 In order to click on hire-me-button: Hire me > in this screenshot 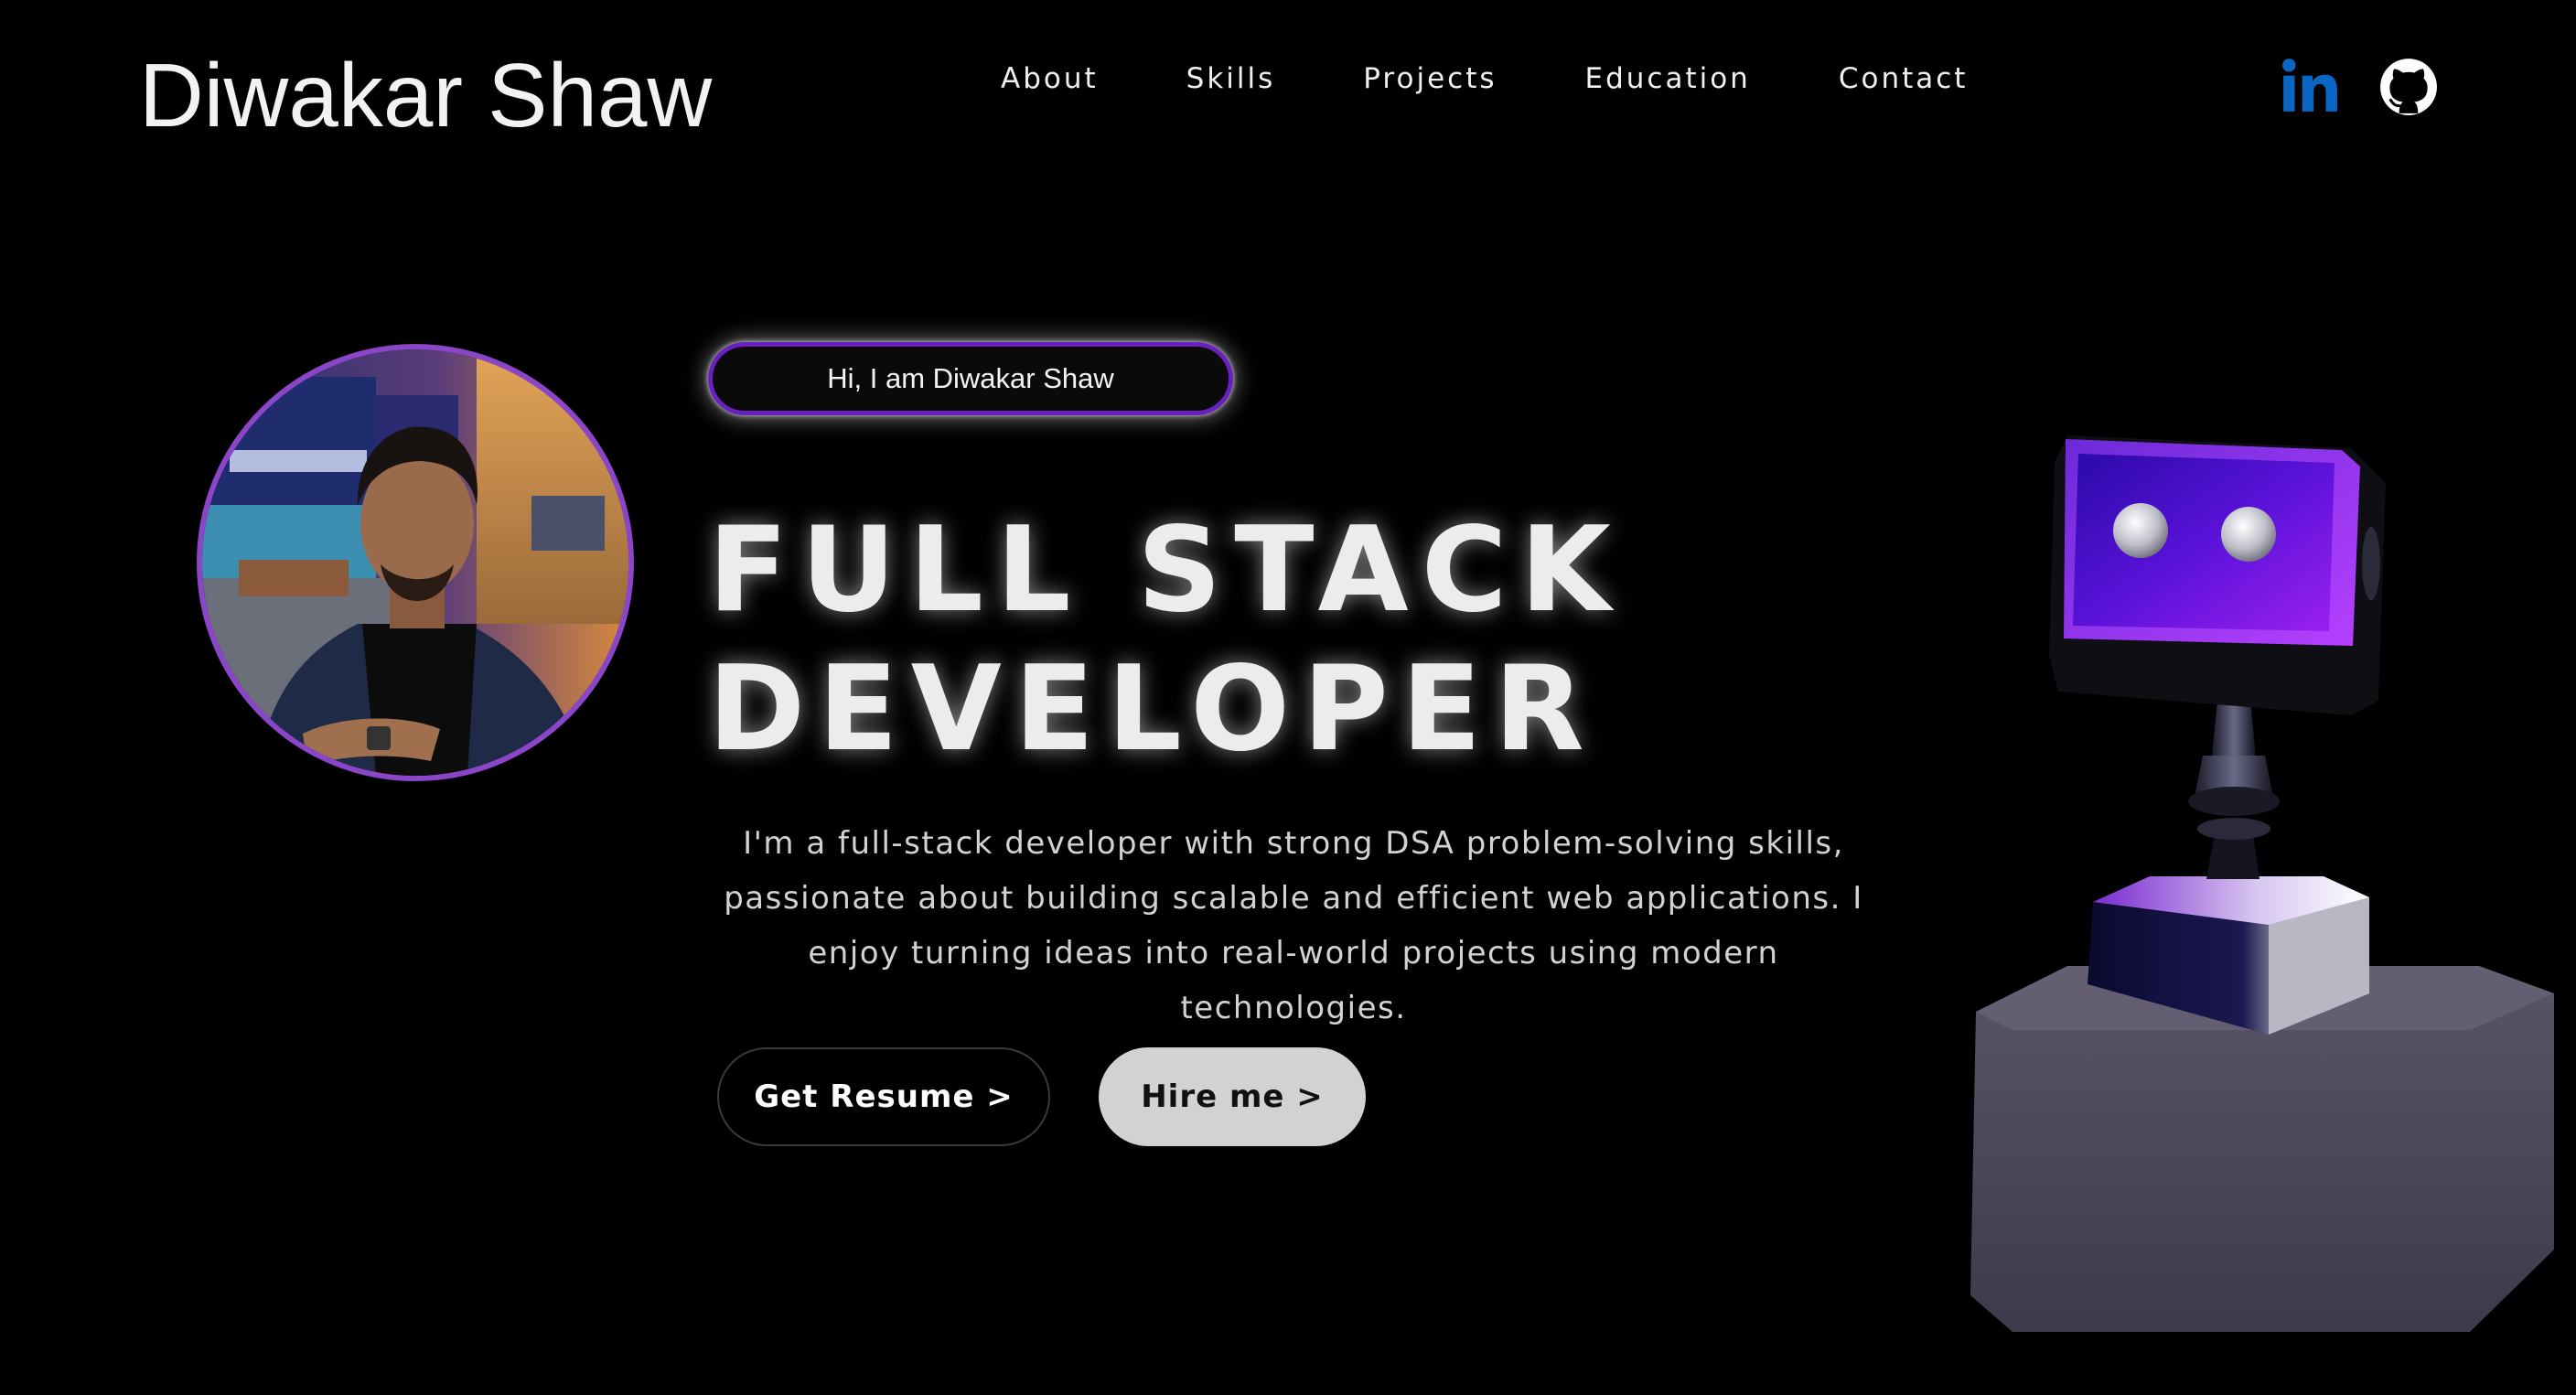, I will do `click(1233, 1096)`.